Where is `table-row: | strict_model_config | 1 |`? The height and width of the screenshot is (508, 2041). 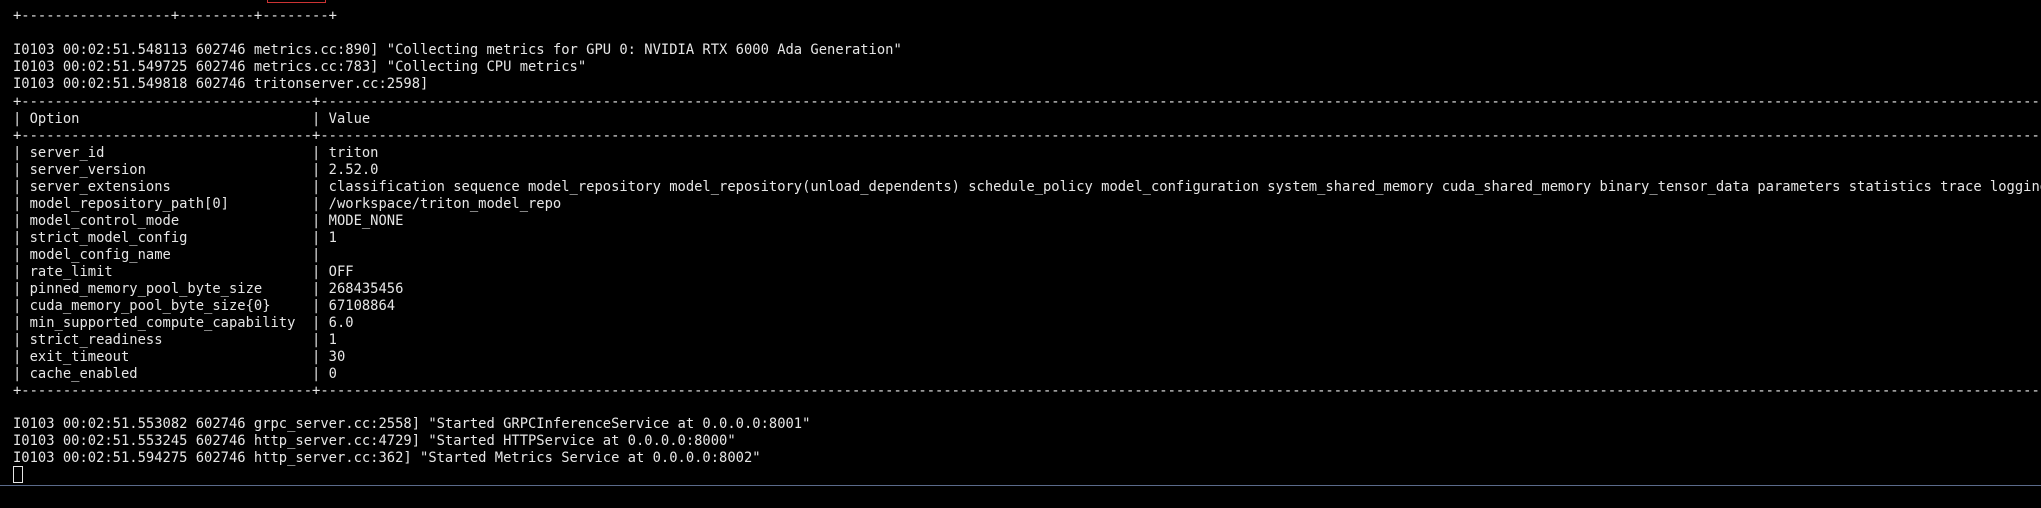
table-row: | strict_model_config | 1 | is located at coordinates (1027, 238).